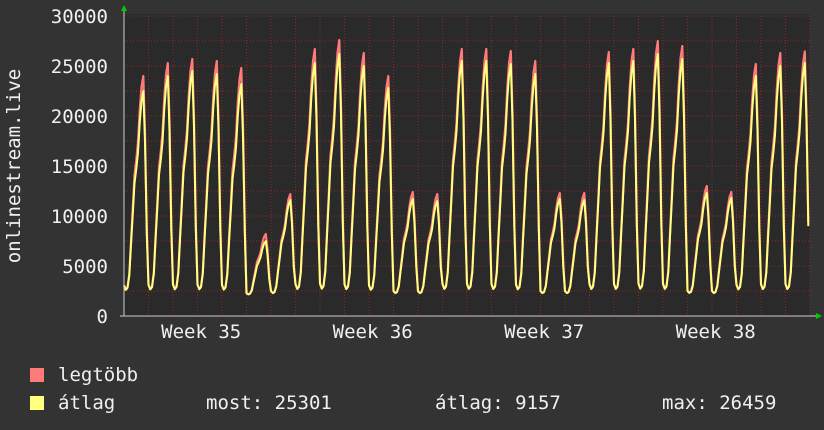 The width and height of the screenshot is (824, 430). What do you see at coordinates (79, 67) in the screenshot?
I see `y-tick-label: 25000` at bounding box center [79, 67].